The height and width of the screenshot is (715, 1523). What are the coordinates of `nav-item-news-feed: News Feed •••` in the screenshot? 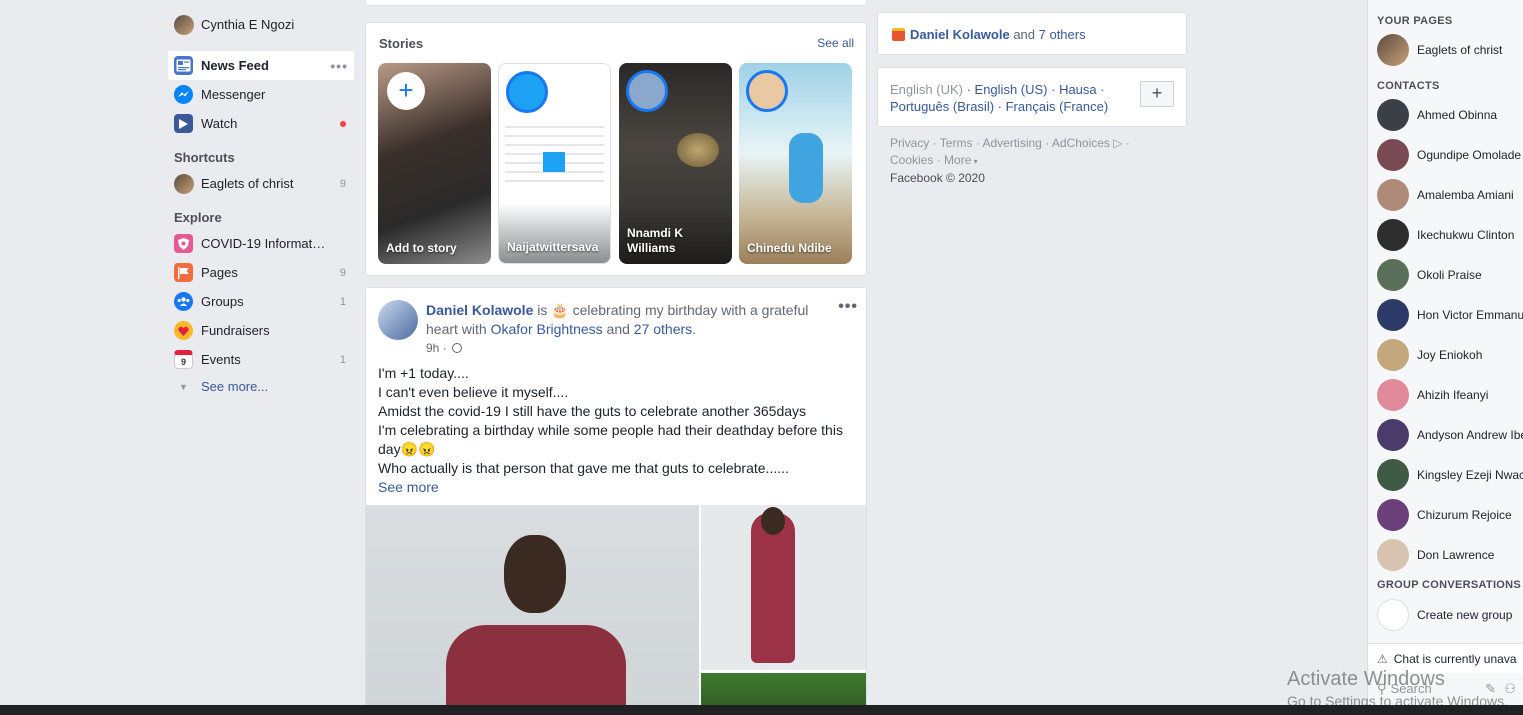 It's located at (261, 65).